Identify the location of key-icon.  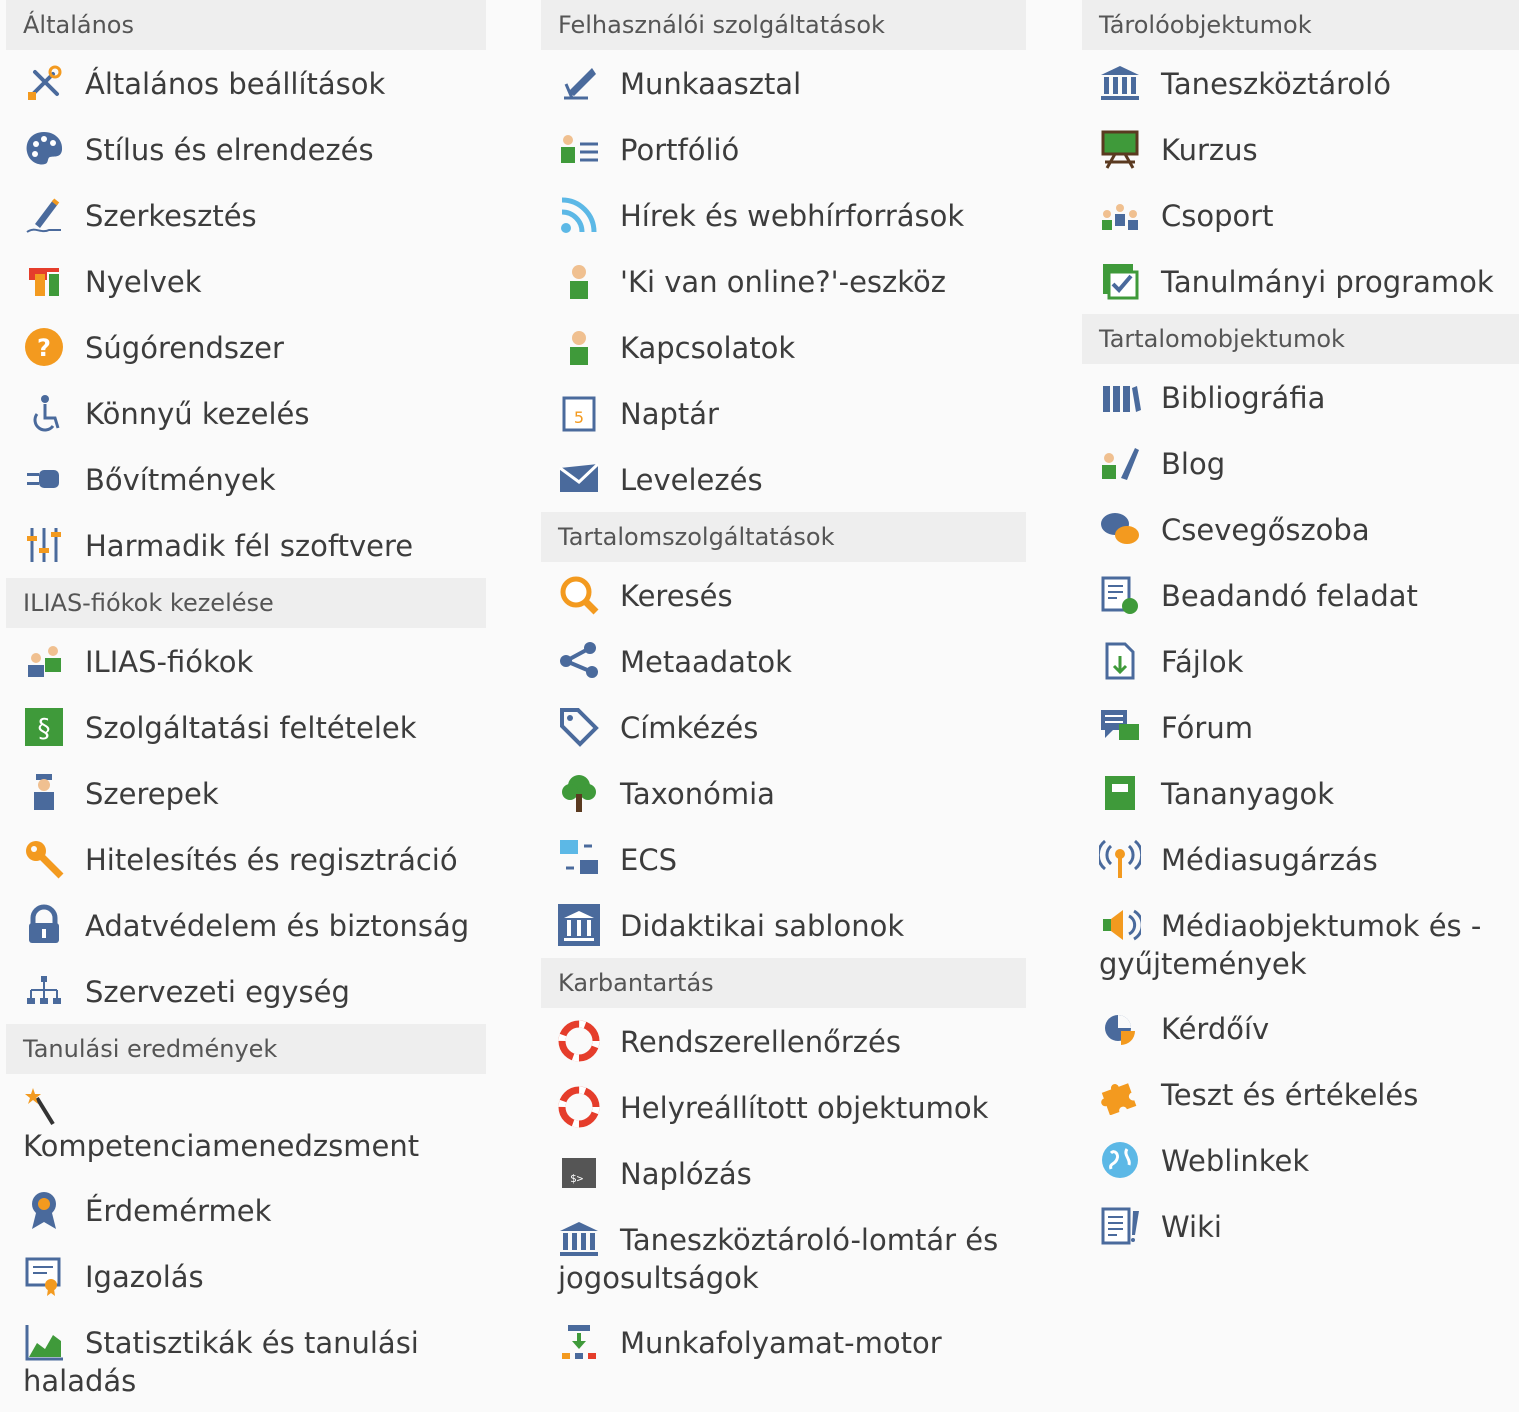
(46, 859).